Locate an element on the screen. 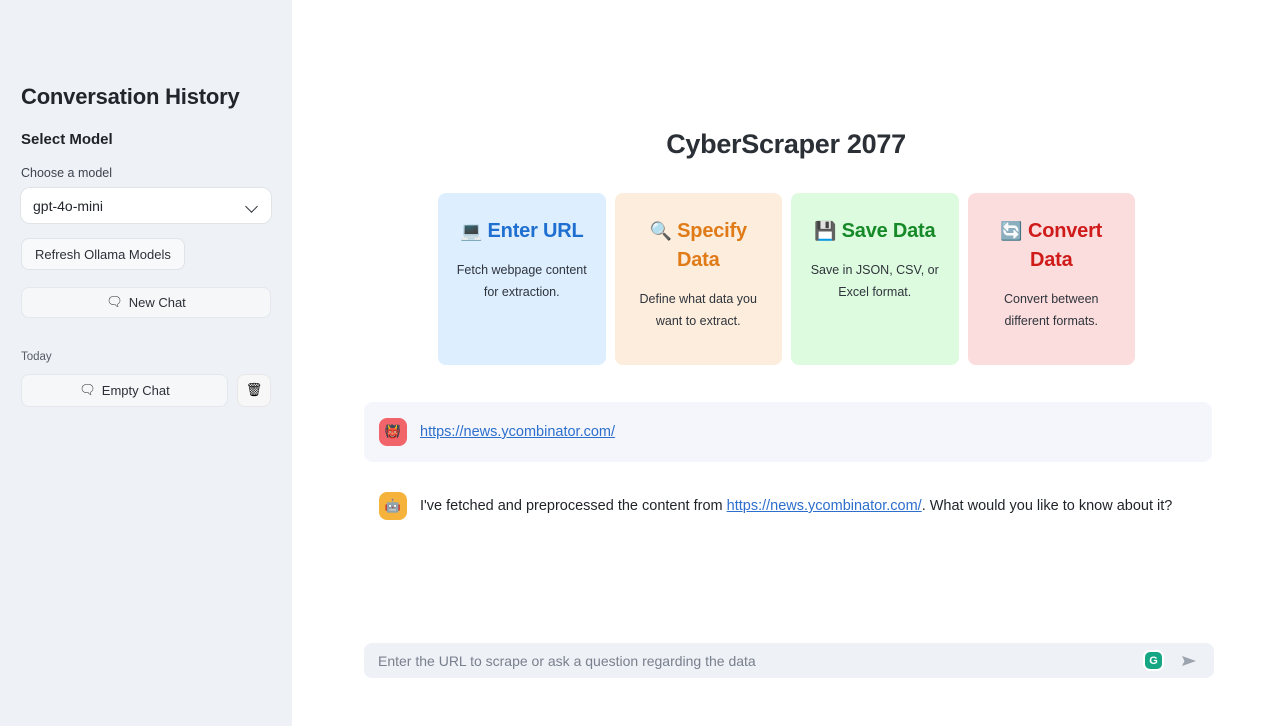  chat-history-row: 🗨 Empty Chat 🗑 is located at coordinates (146, 390).